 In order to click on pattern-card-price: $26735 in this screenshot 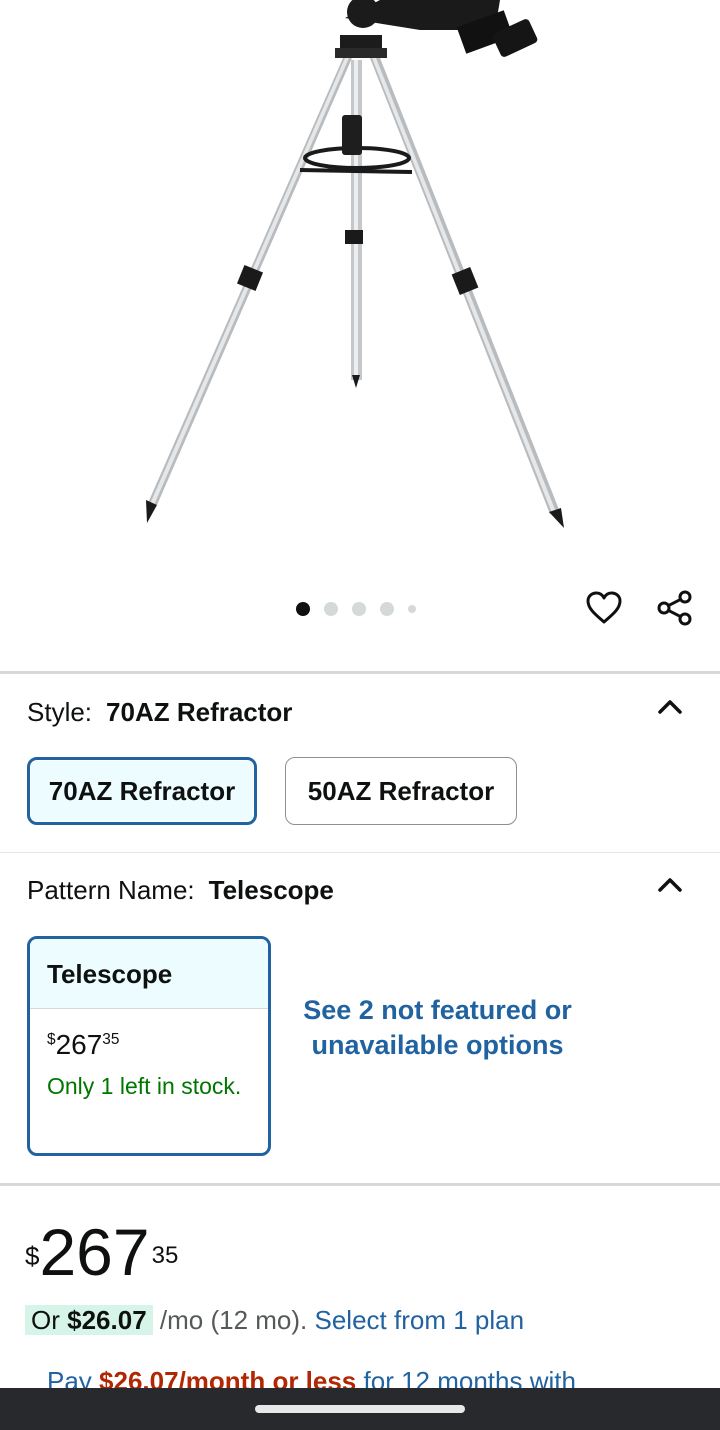, I will do `click(83, 1045)`.